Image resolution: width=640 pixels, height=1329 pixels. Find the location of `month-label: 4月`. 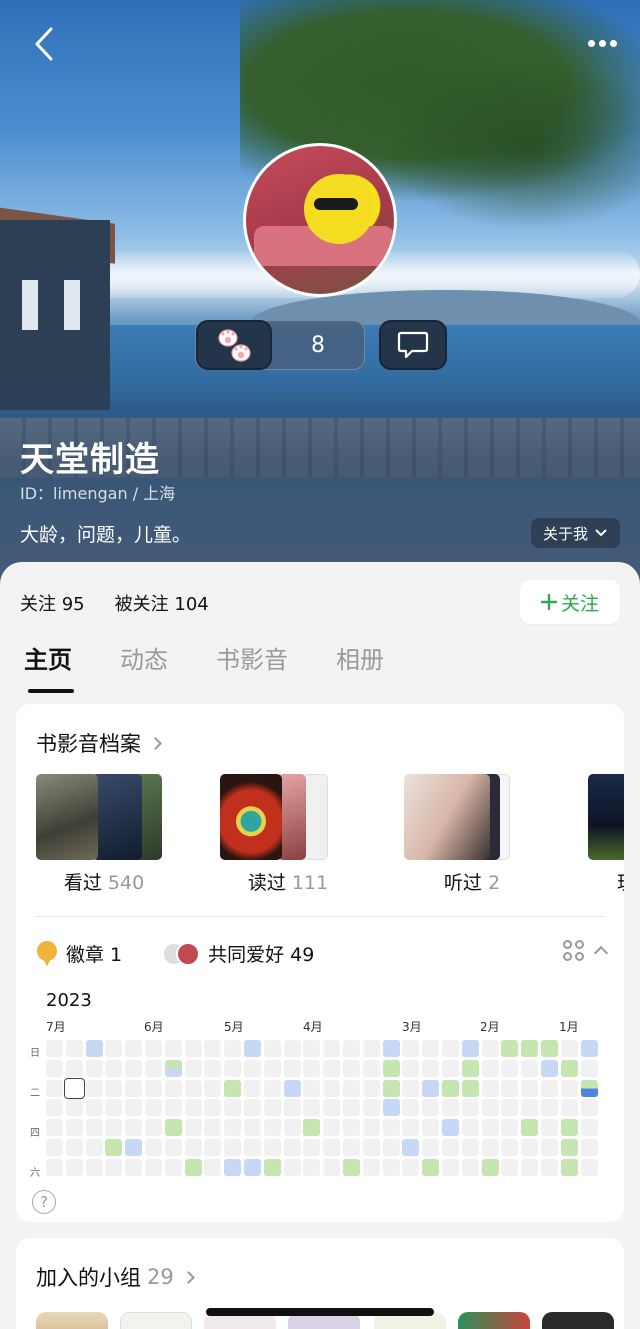

month-label: 4月 is located at coordinates (313, 1027).